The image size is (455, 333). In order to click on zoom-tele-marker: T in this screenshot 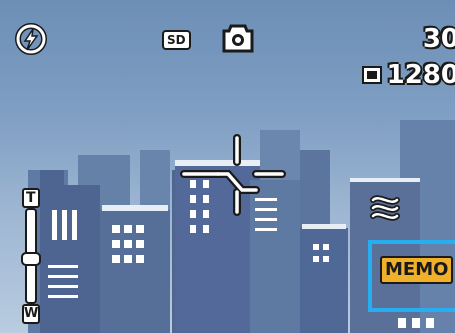, I will do `click(31, 198)`.